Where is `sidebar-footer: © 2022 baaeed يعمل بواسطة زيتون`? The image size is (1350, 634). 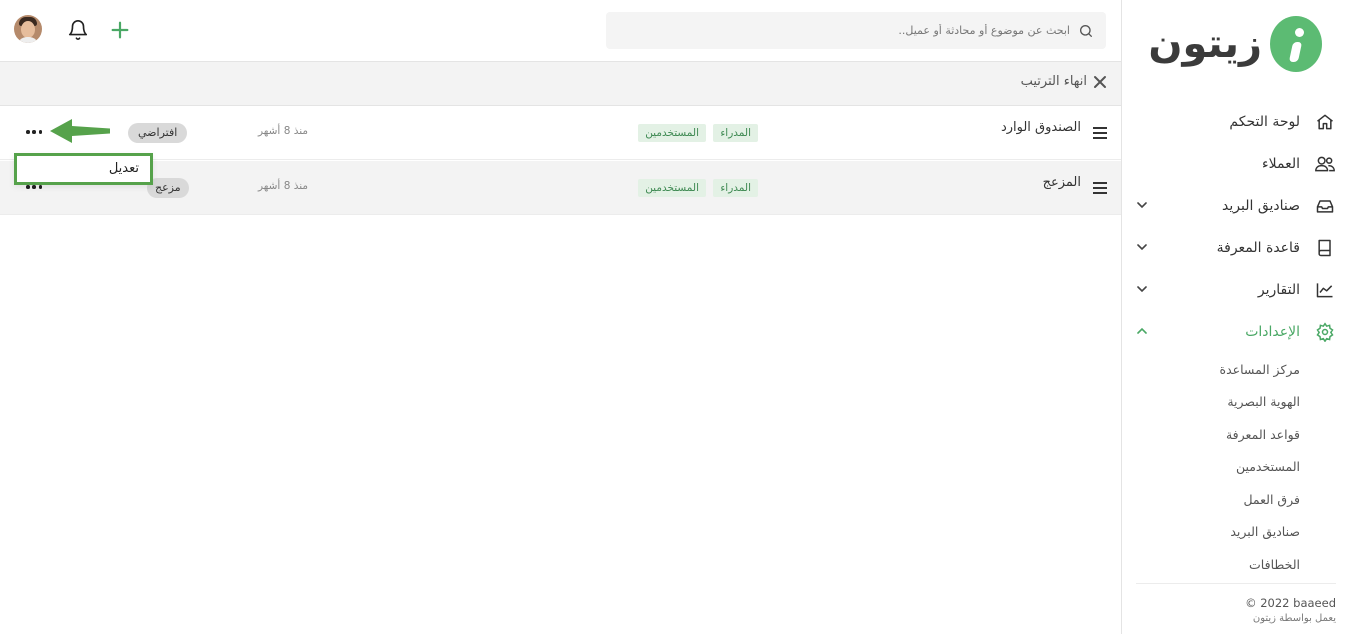
sidebar-footer: © 2022 baaeed يعمل بواسطة زيتون is located at coordinates (1290, 610).